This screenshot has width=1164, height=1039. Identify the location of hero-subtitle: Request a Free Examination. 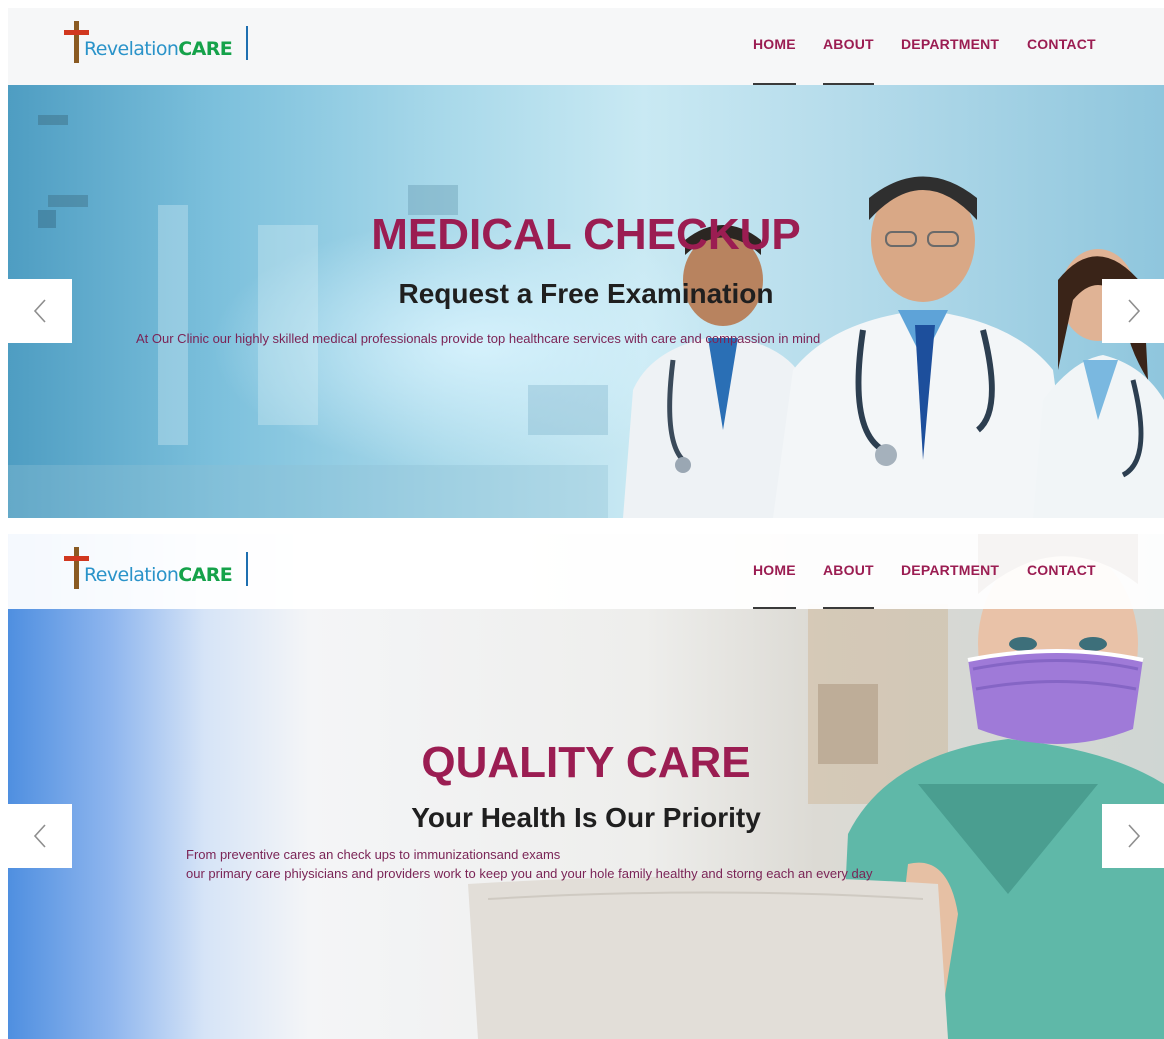
(586, 293).